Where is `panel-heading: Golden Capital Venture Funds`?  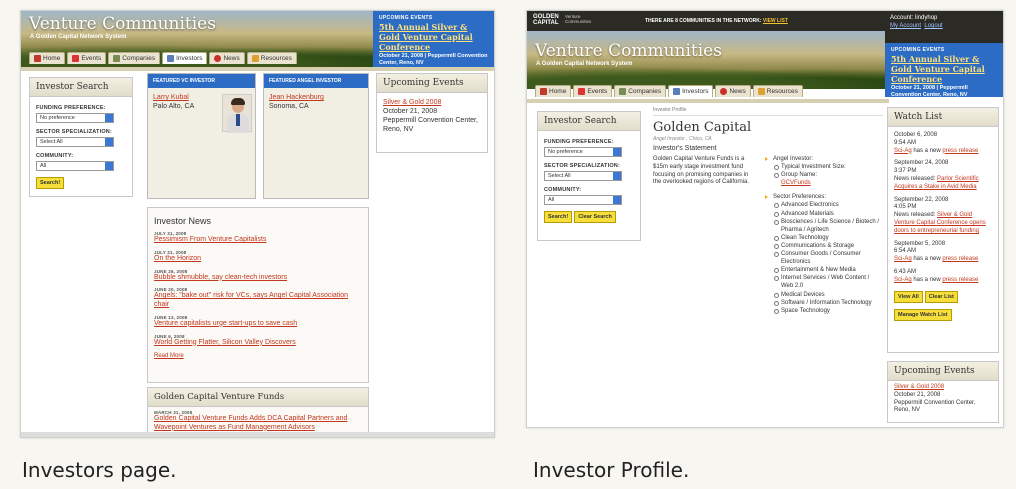 panel-heading: Golden Capital Venture Funds is located at coordinates (258, 397).